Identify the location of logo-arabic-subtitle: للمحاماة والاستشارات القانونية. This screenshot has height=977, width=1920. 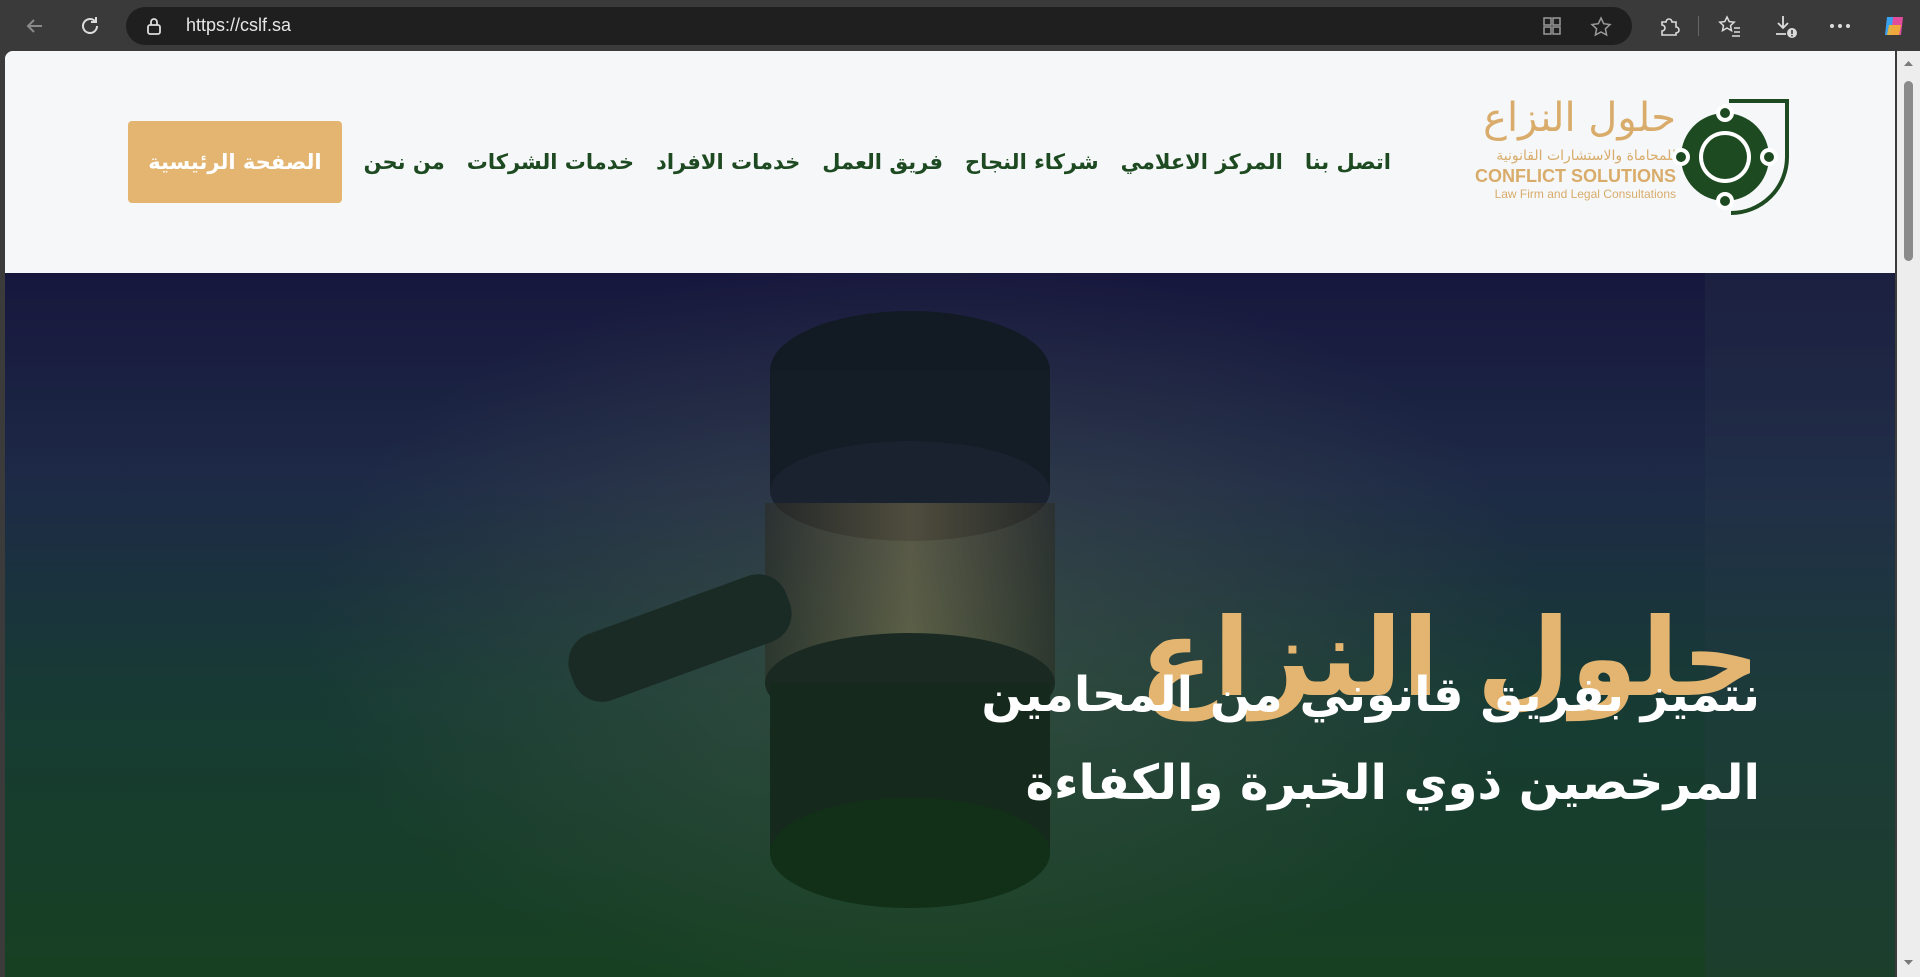
(1586, 156).